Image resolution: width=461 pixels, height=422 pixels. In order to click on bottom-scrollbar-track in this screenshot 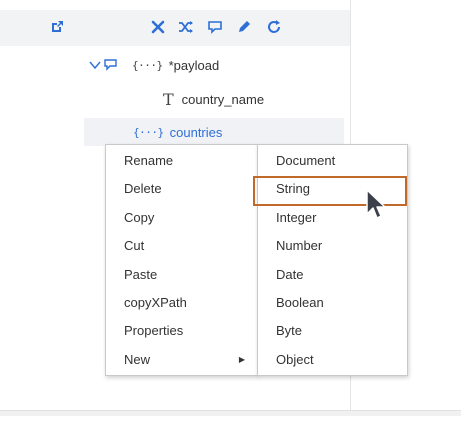, I will do `click(230, 413)`.